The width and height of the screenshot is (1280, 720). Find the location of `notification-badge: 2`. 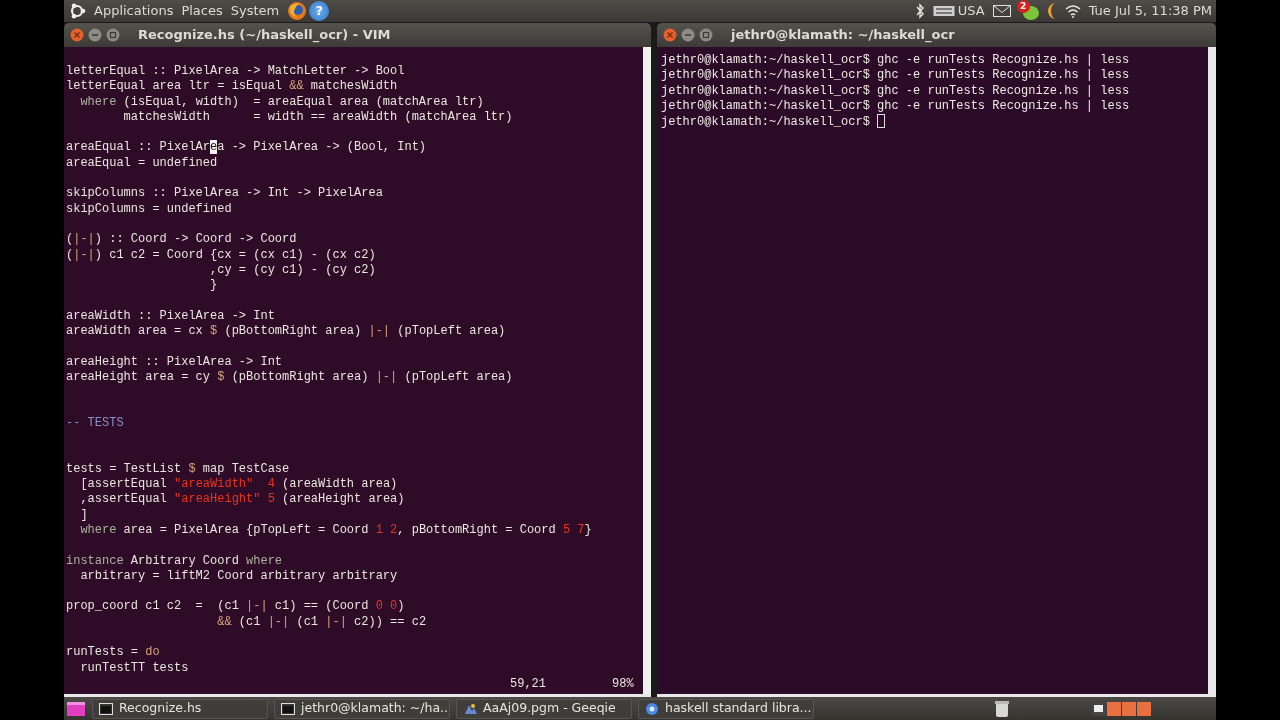

notification-badge: 2 is located at coordinates (1023, 6).